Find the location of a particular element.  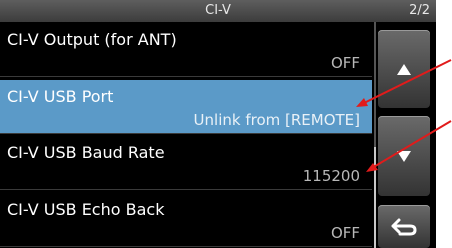

return-button is located at coordinates (404, 226).